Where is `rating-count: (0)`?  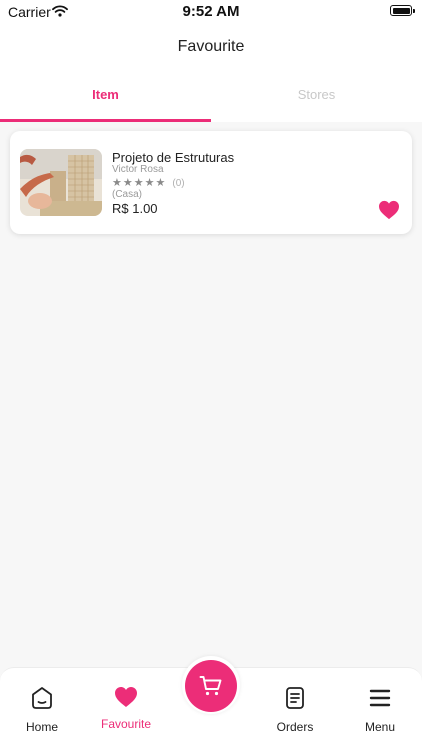
rating-count: (0) is located at coordinates (178, 183).